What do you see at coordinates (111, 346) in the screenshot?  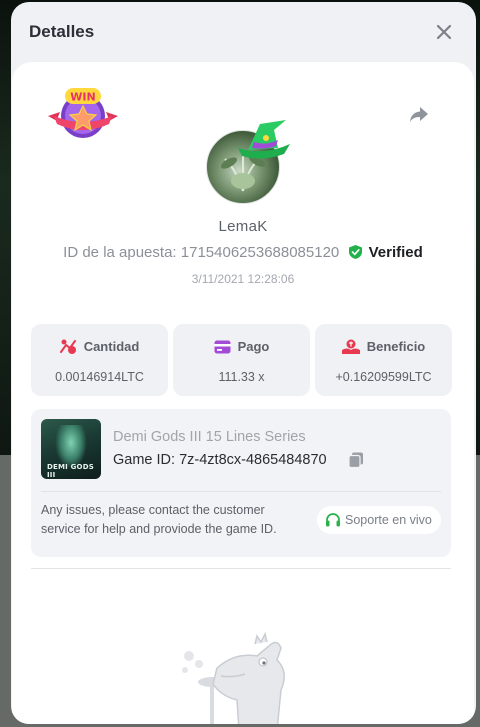 I see `stat-amount-label: Cantidad` at bounding box center [111, 346].